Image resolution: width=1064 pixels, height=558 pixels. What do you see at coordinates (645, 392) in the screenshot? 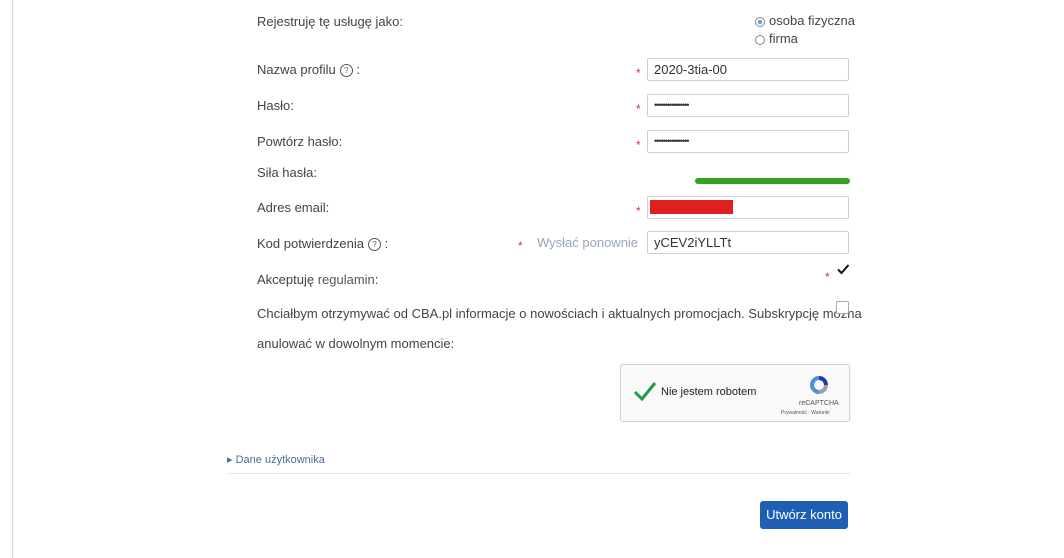
I see `recaptcha-check-icon` at bounding box center [645, 392].